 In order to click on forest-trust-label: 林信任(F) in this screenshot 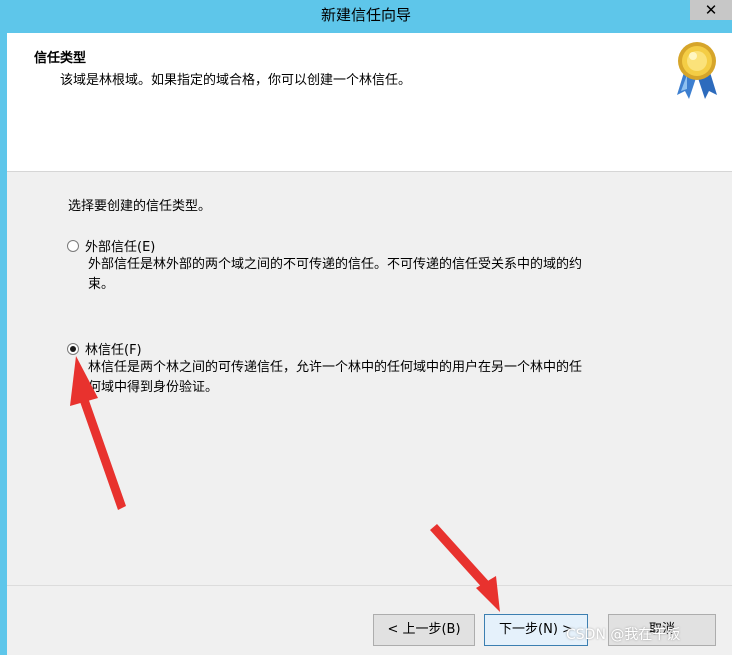, I will do `click(113, 348)`.